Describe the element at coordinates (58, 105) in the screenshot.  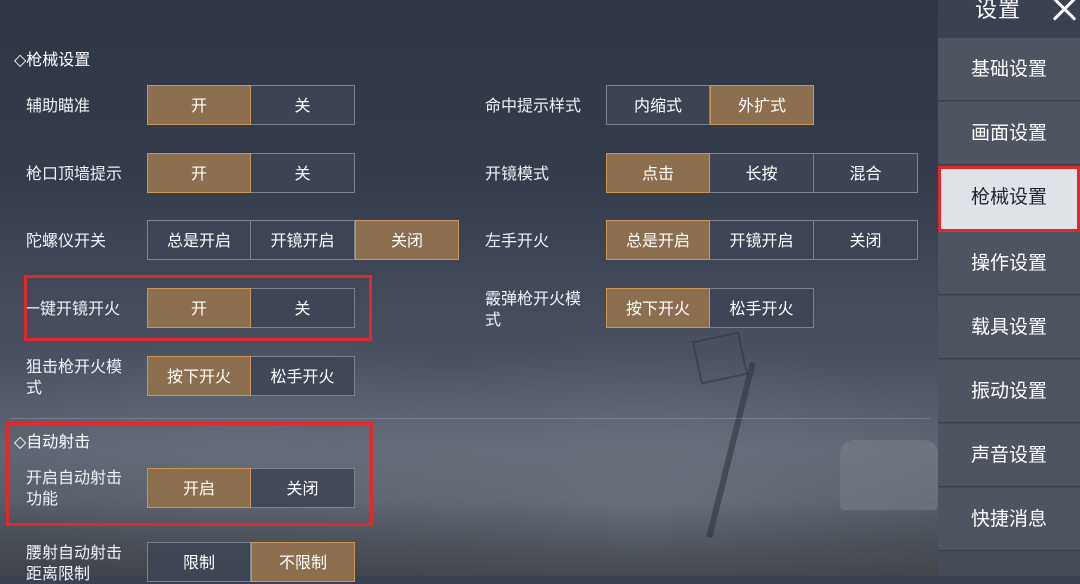
I see `aim-assist-label: 辅助瞄准` at that location.